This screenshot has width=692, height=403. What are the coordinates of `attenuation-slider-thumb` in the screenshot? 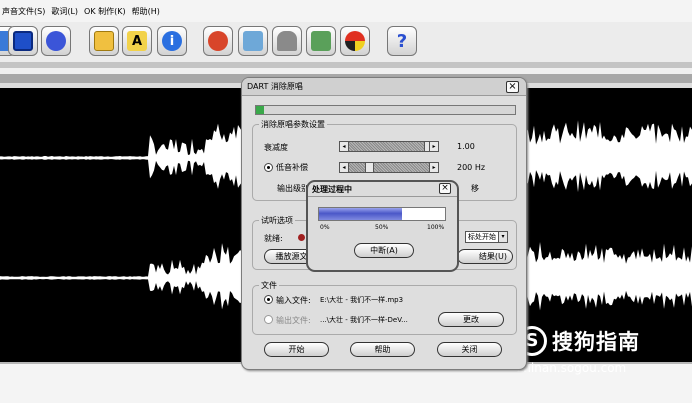 It's located at (426, 146).